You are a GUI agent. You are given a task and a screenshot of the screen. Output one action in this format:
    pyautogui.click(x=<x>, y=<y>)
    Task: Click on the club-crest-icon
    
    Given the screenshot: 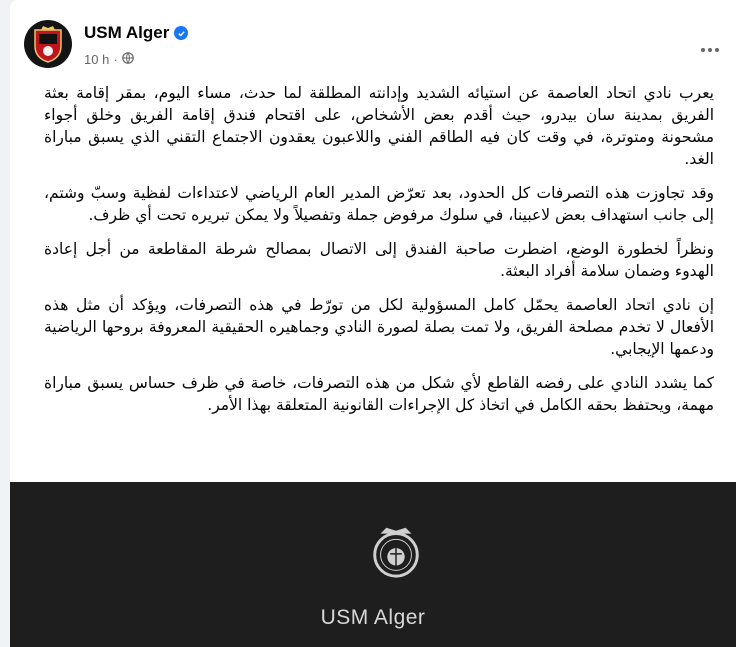 What is the action you would take?
    pyautogui.click(x=48, y=44)
    